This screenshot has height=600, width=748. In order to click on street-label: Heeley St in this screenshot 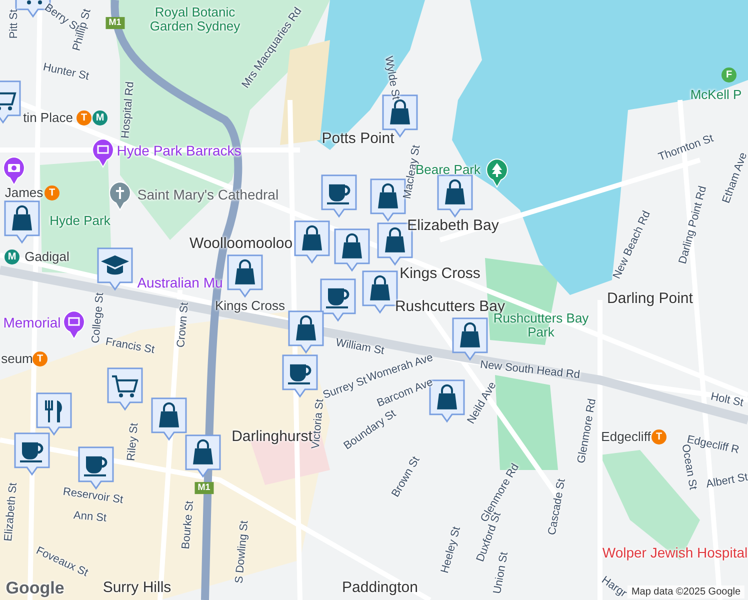, I will do `click(451, 550)`.